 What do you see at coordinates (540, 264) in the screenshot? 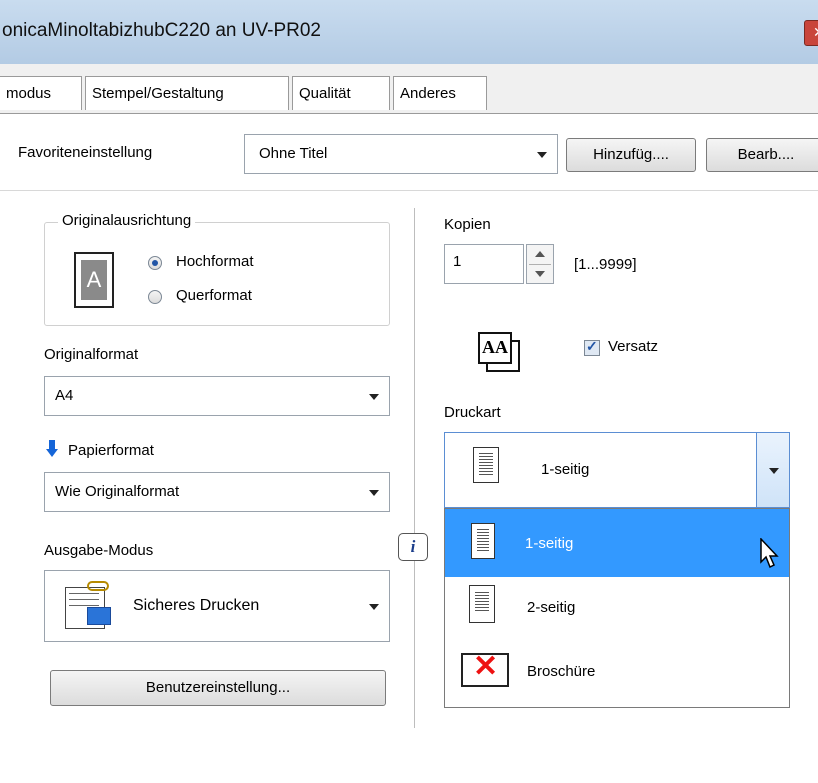
I see `copies-spinner` at bounding box center [540, 264].